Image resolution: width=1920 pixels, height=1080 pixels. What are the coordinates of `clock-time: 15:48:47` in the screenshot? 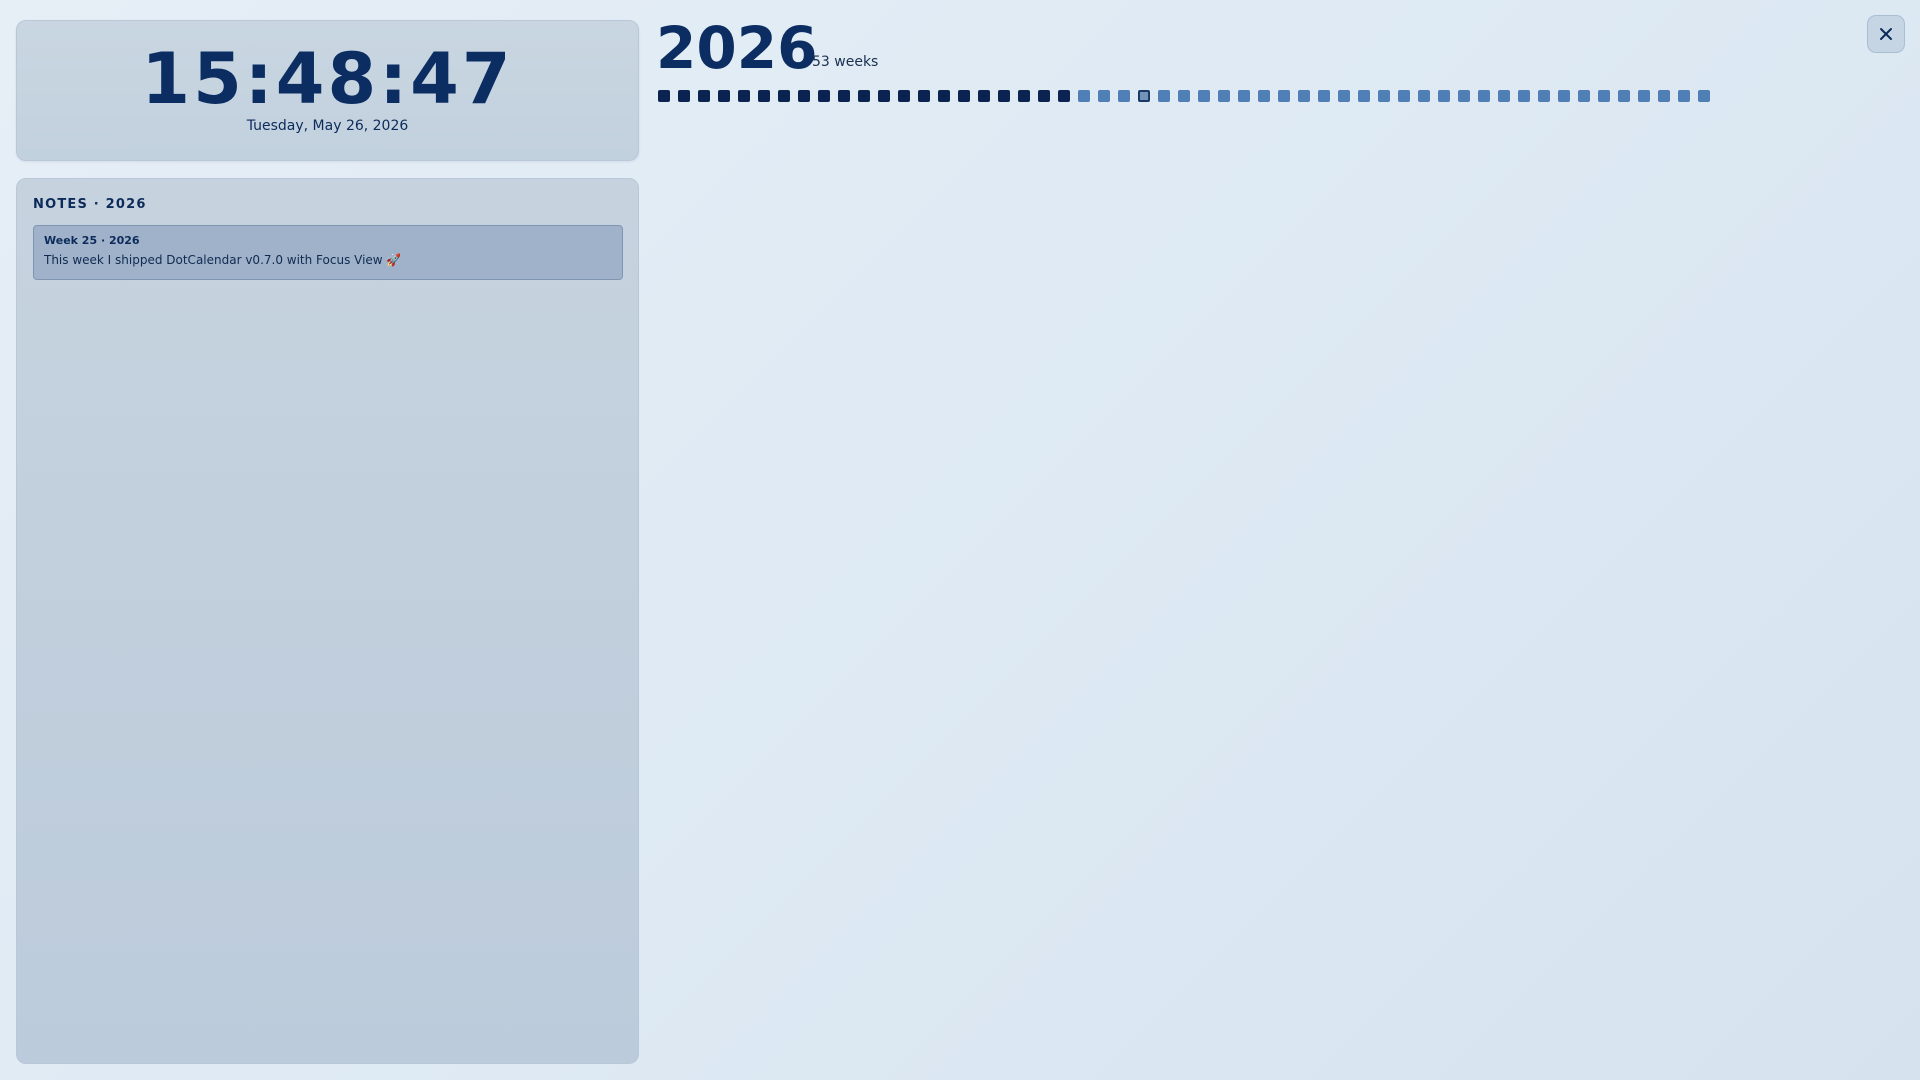 It's located at (327, 79).